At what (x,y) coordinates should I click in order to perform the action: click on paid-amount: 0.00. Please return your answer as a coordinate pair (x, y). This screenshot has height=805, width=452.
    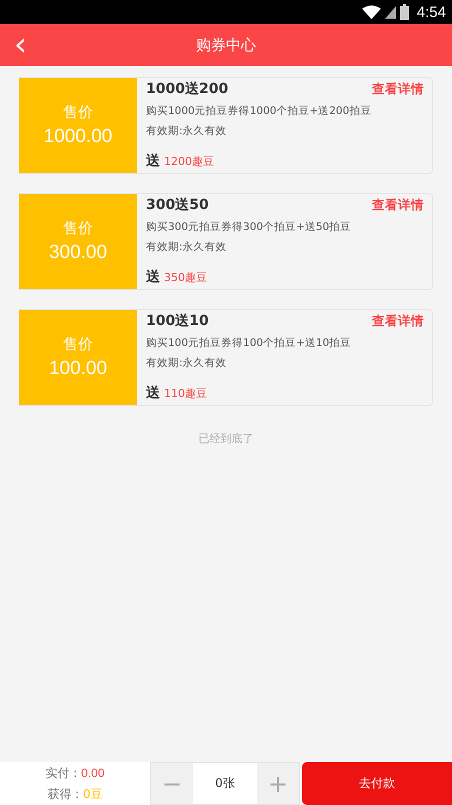
    Looking at the image, I should click on (93, 773).